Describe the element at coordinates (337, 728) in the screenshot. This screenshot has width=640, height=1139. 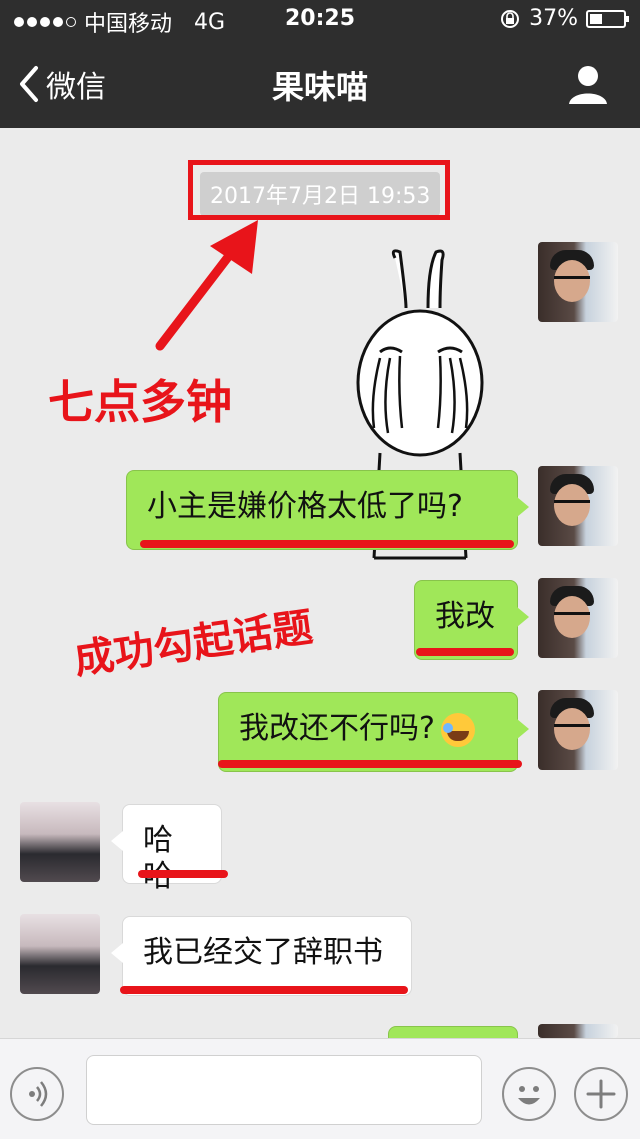
I see `message-text: 我改还不行吗?` at that location.